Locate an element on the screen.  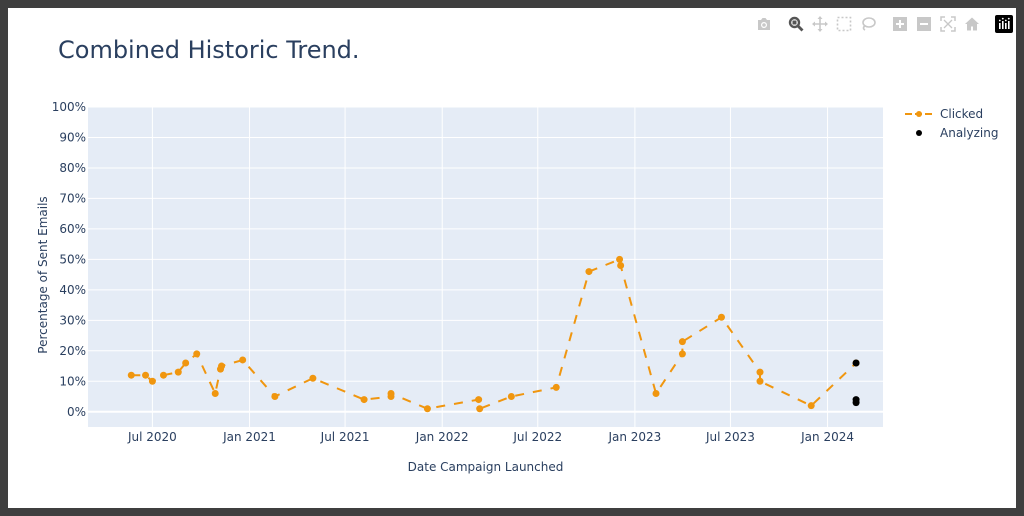
x-tick-label: Jan 2022 is located at coordinates (442, 437).